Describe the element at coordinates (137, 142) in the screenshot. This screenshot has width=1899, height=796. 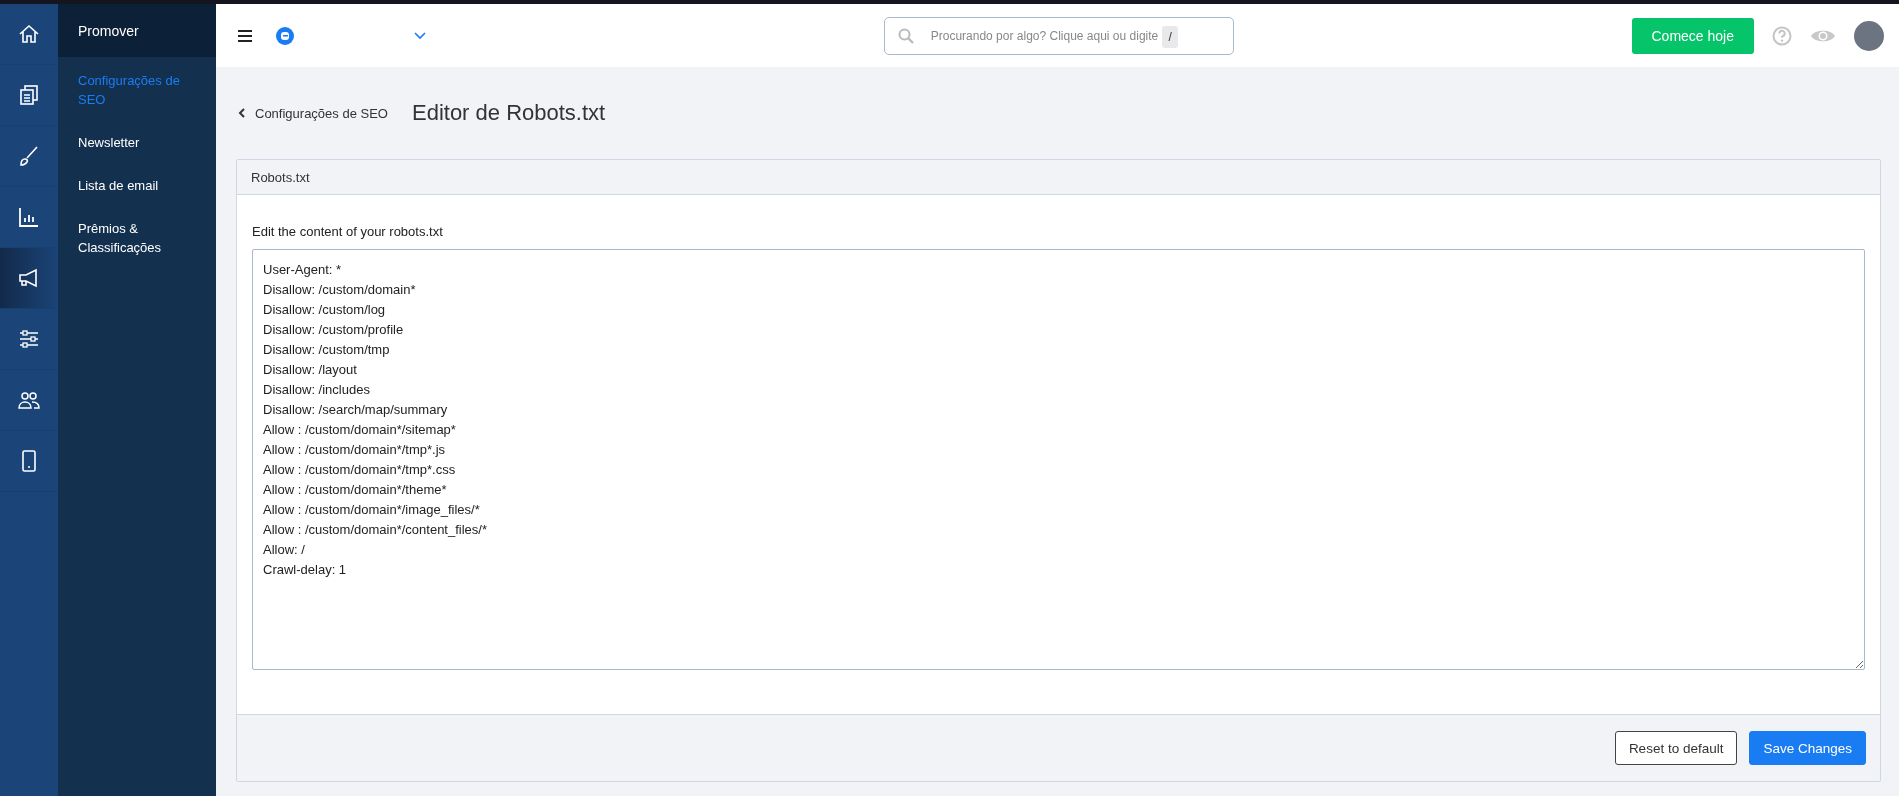
I see `submenu-item: Newsletter` at that location.